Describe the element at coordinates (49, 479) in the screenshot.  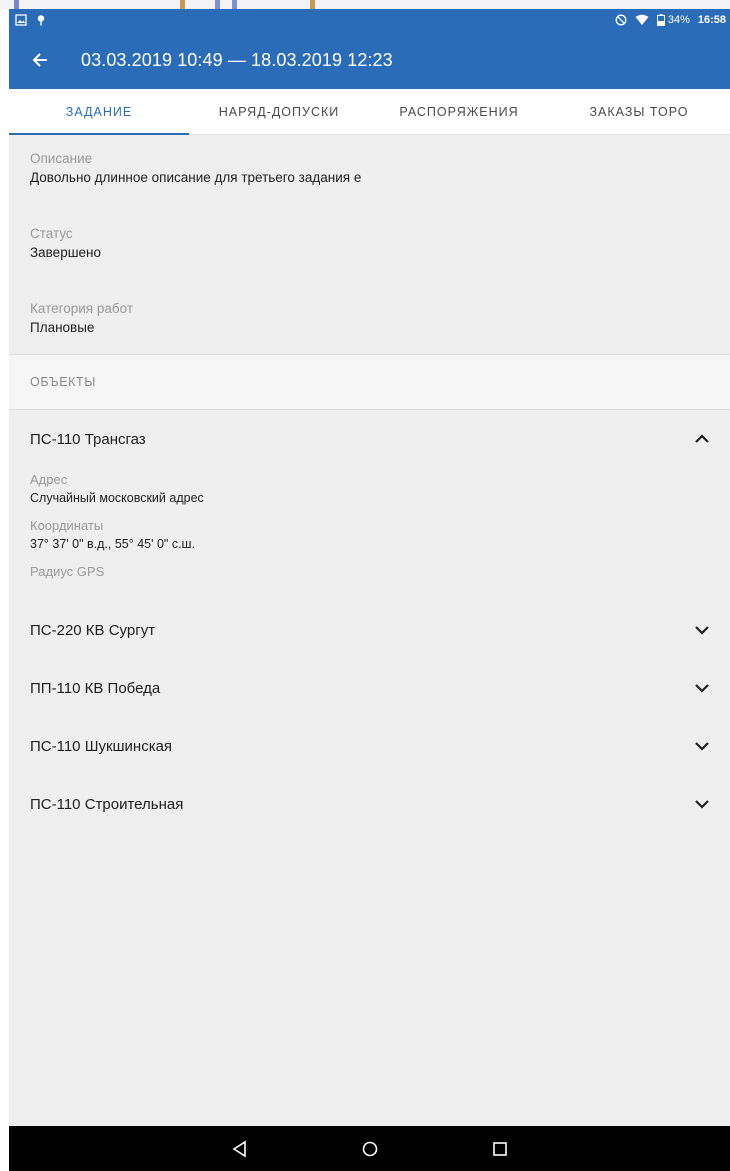
I see `detail-label: Адрес` at that location.